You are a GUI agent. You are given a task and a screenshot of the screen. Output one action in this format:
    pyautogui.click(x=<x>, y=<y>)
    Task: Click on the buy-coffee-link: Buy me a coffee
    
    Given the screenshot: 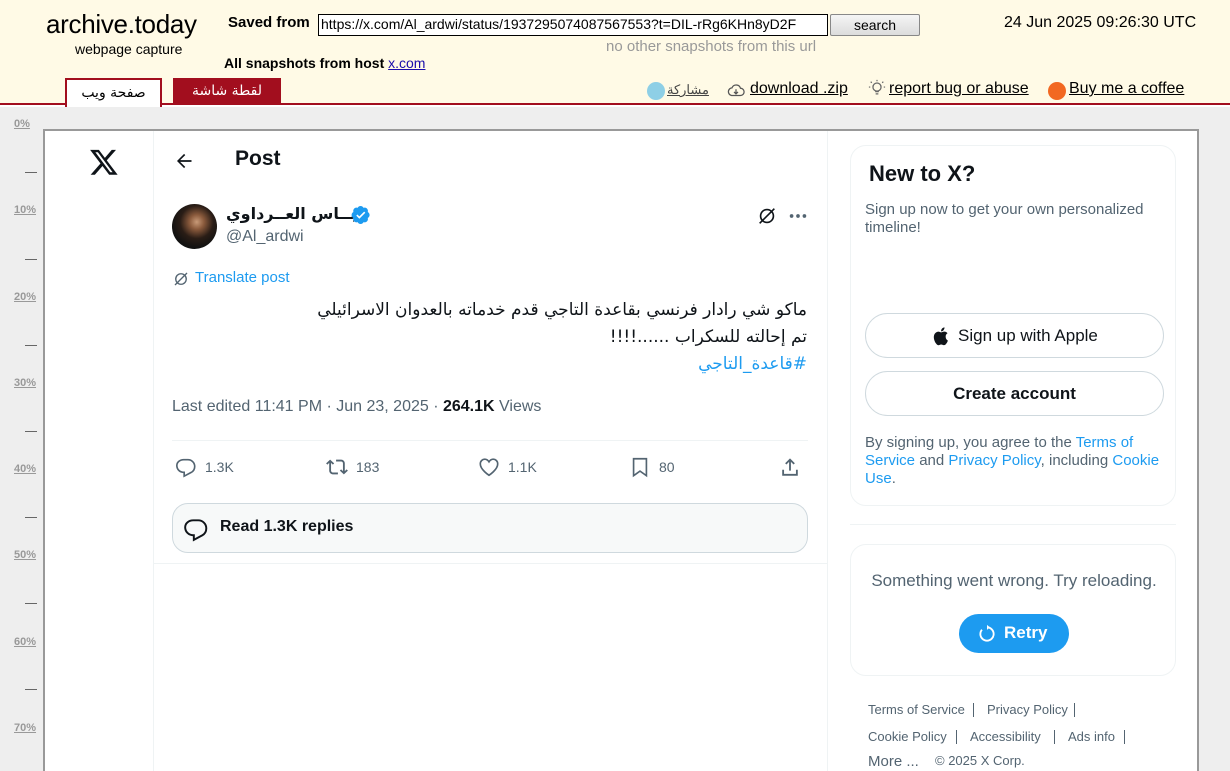 What is the action you would take?
    pyautogui.click(x=1126, y=89)
    